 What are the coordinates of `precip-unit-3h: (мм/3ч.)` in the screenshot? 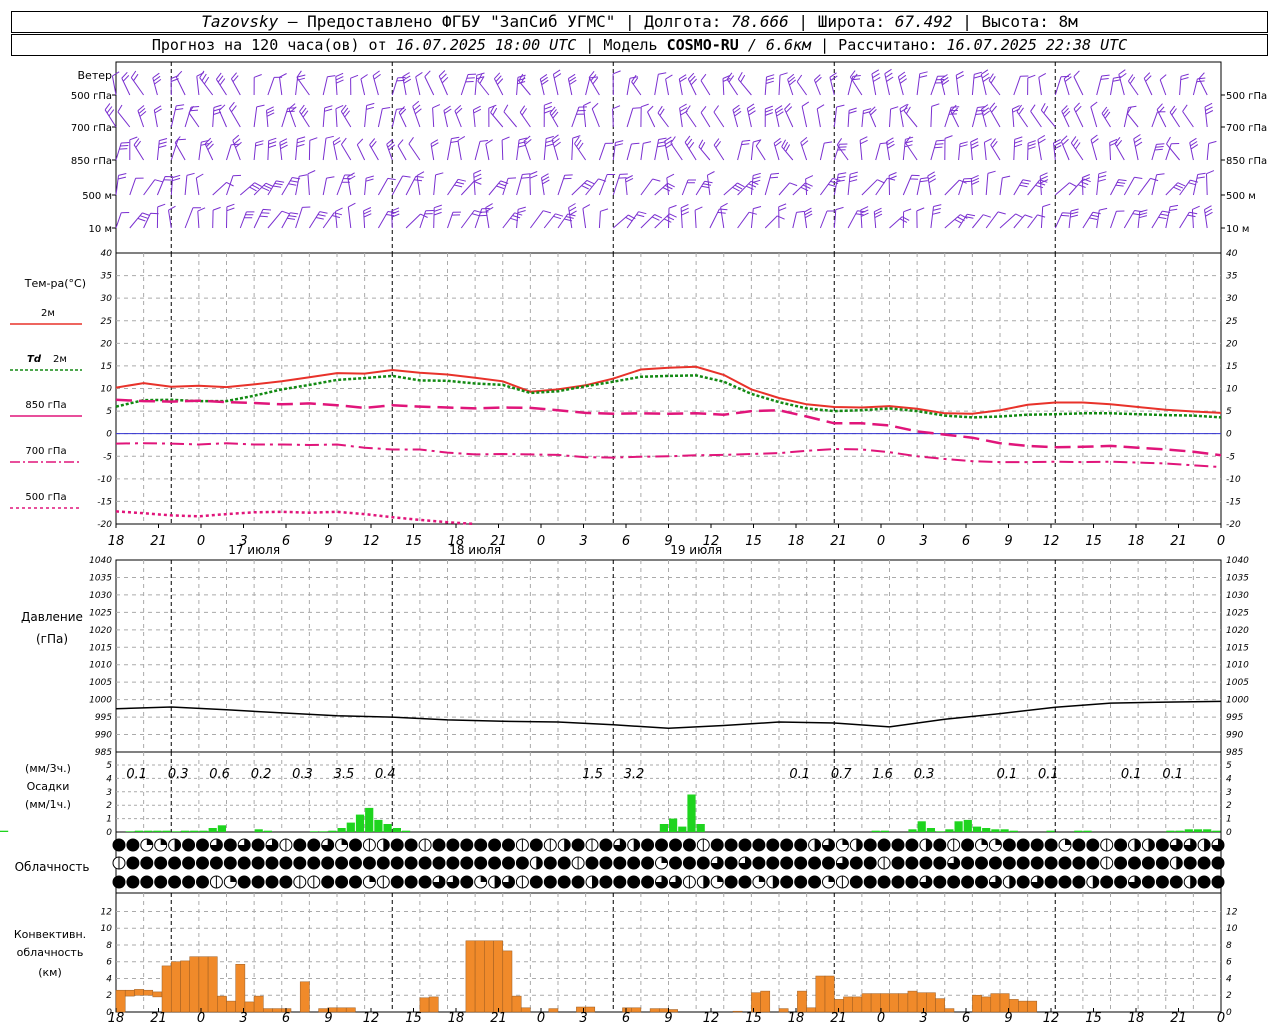 It's located at (48, 768).